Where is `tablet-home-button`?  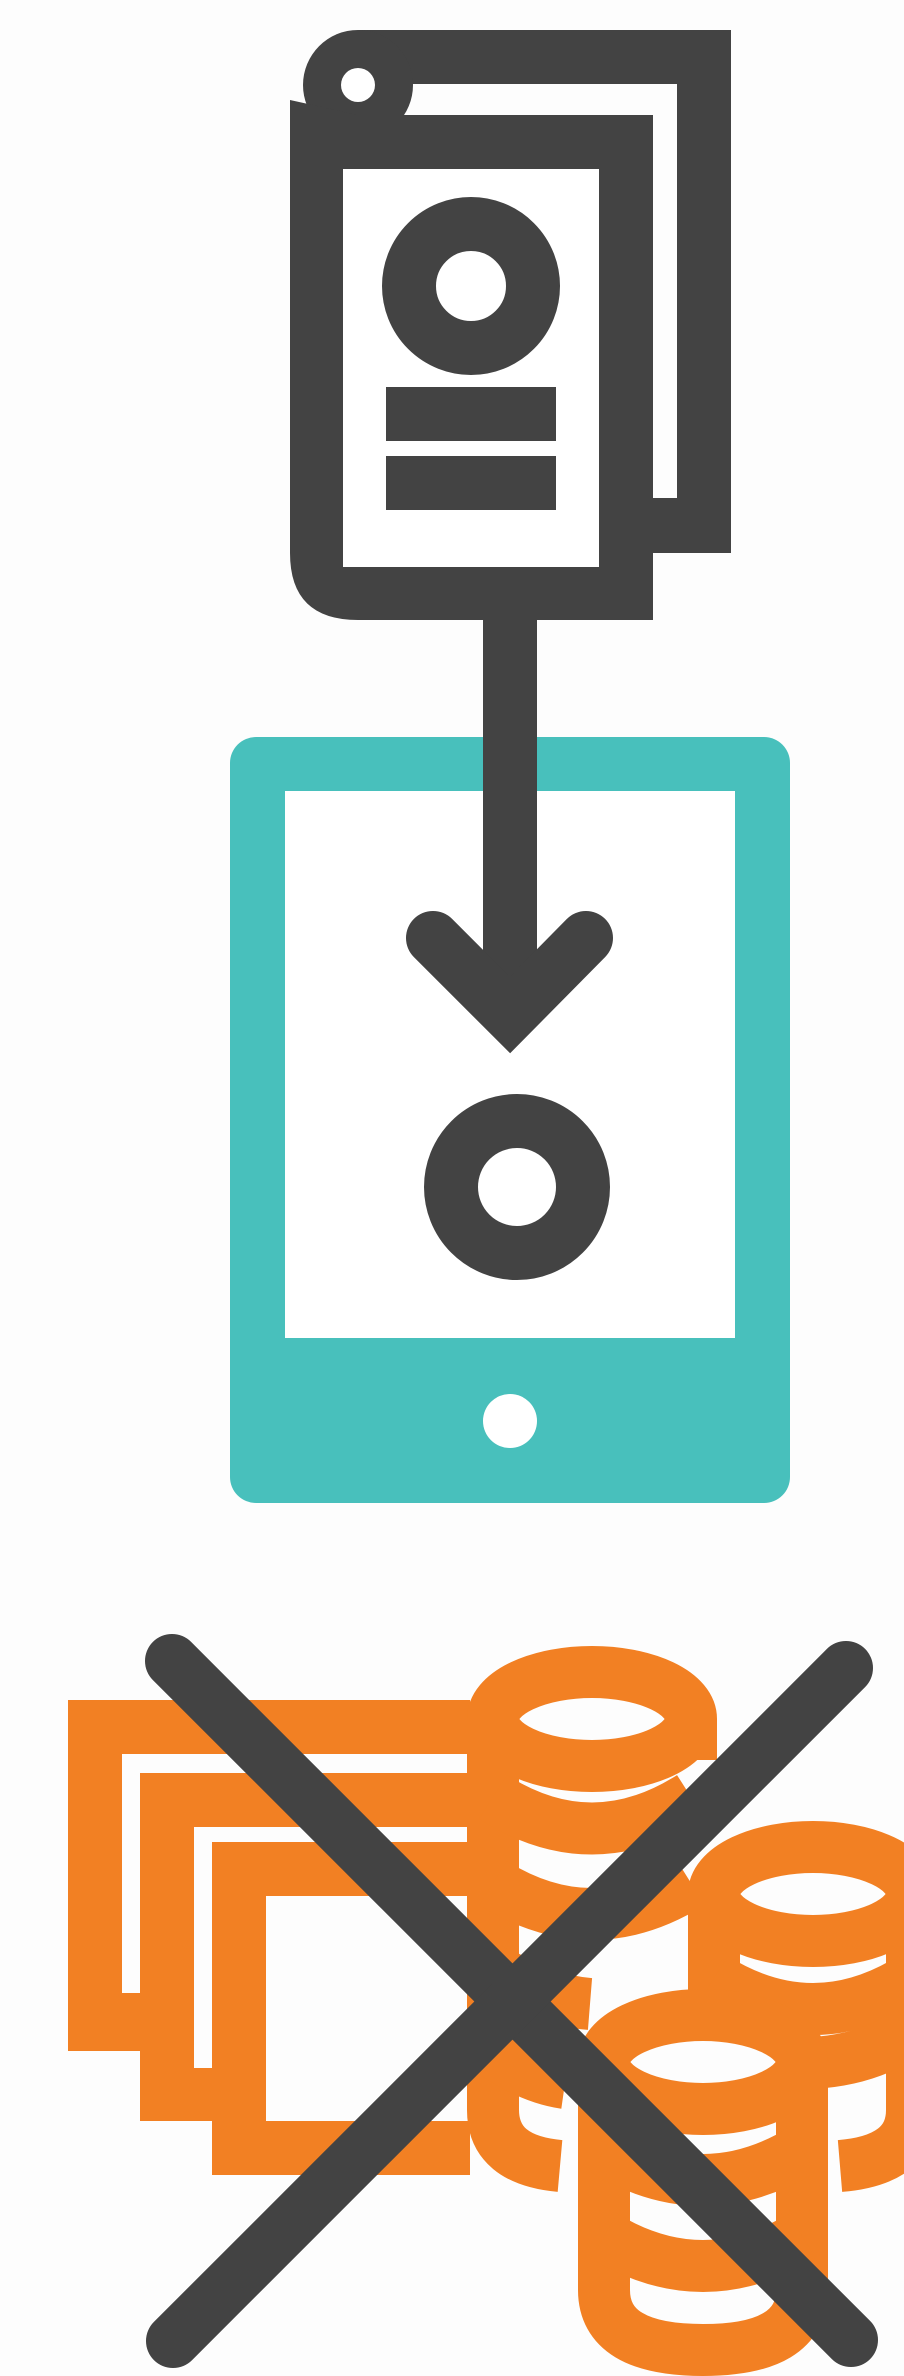 tablet-home-button is located at coordinates (510, 1421).